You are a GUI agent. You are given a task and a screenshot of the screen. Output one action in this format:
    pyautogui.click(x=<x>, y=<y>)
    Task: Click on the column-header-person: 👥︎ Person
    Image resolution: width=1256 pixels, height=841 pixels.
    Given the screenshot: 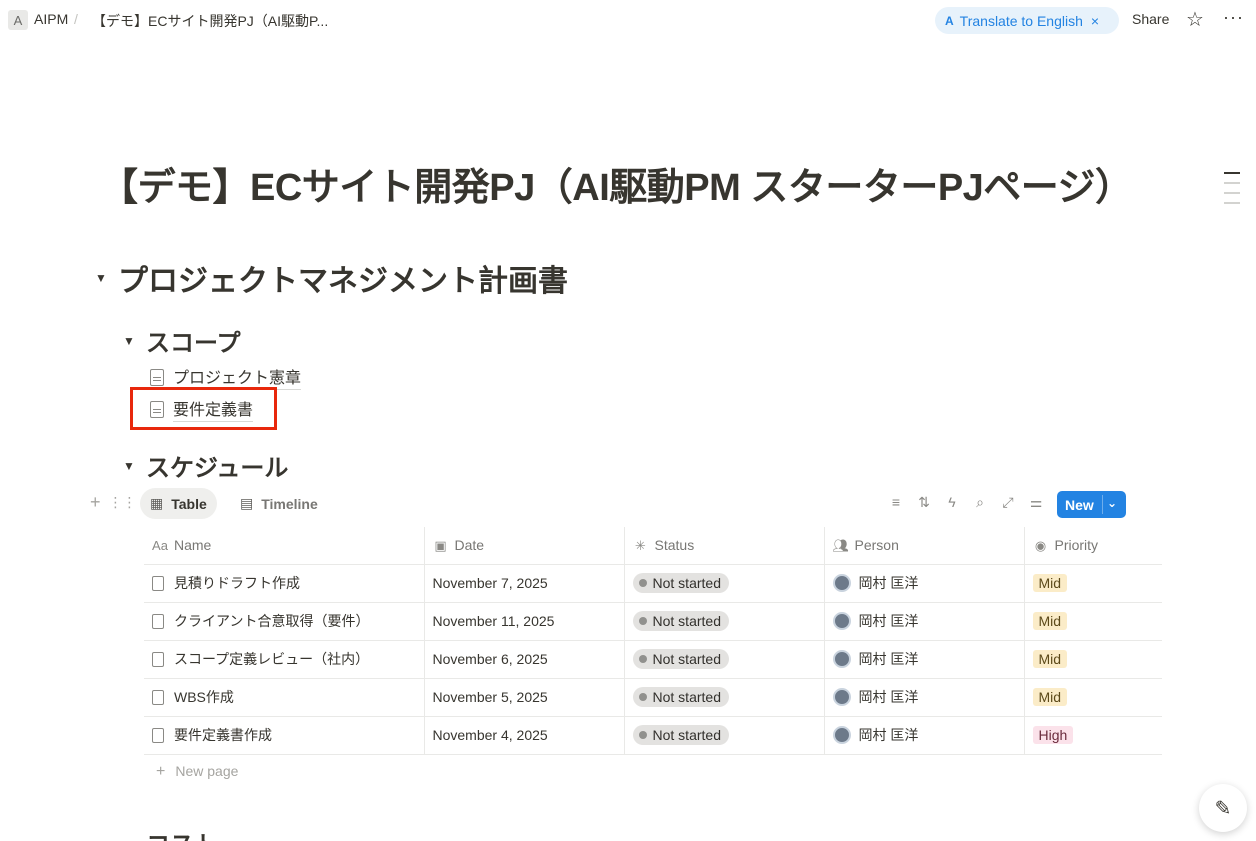 What is the action you would take?
    pyautogui.click(x=923, y=546)
    